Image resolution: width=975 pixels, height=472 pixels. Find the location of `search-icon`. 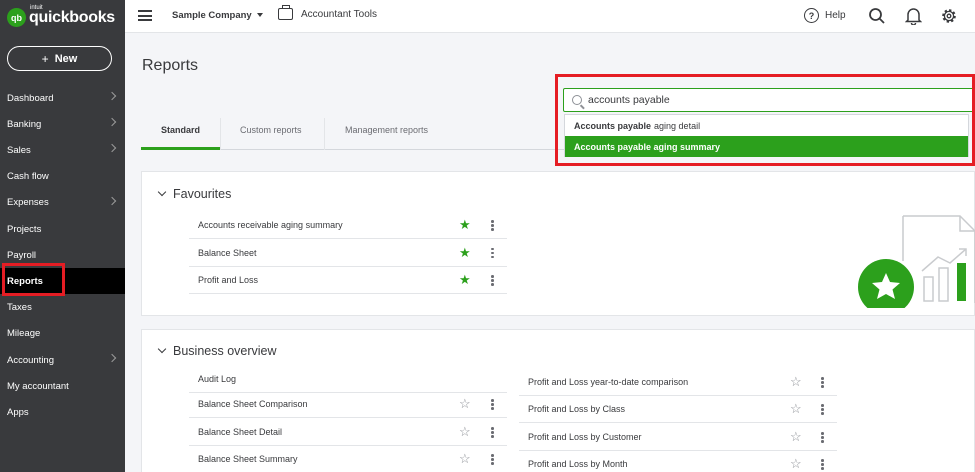

search-icon is located at coordinates (877, 16).